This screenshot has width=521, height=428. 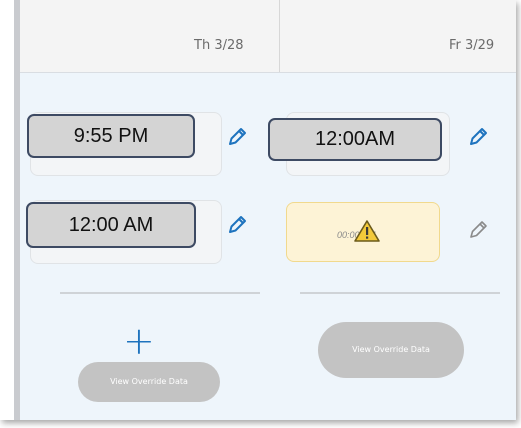 I want to click on time-value-thu-row1: 9:55 PM, so click(x=111, y=136).